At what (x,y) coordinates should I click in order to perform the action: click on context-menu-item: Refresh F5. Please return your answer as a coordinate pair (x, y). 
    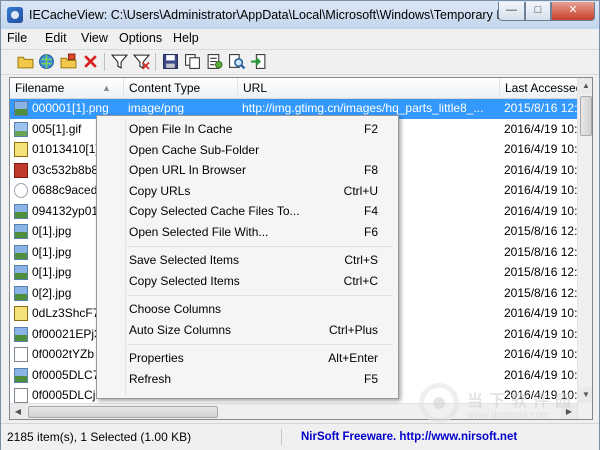
    Looking at the image, I should click on (247, 379).